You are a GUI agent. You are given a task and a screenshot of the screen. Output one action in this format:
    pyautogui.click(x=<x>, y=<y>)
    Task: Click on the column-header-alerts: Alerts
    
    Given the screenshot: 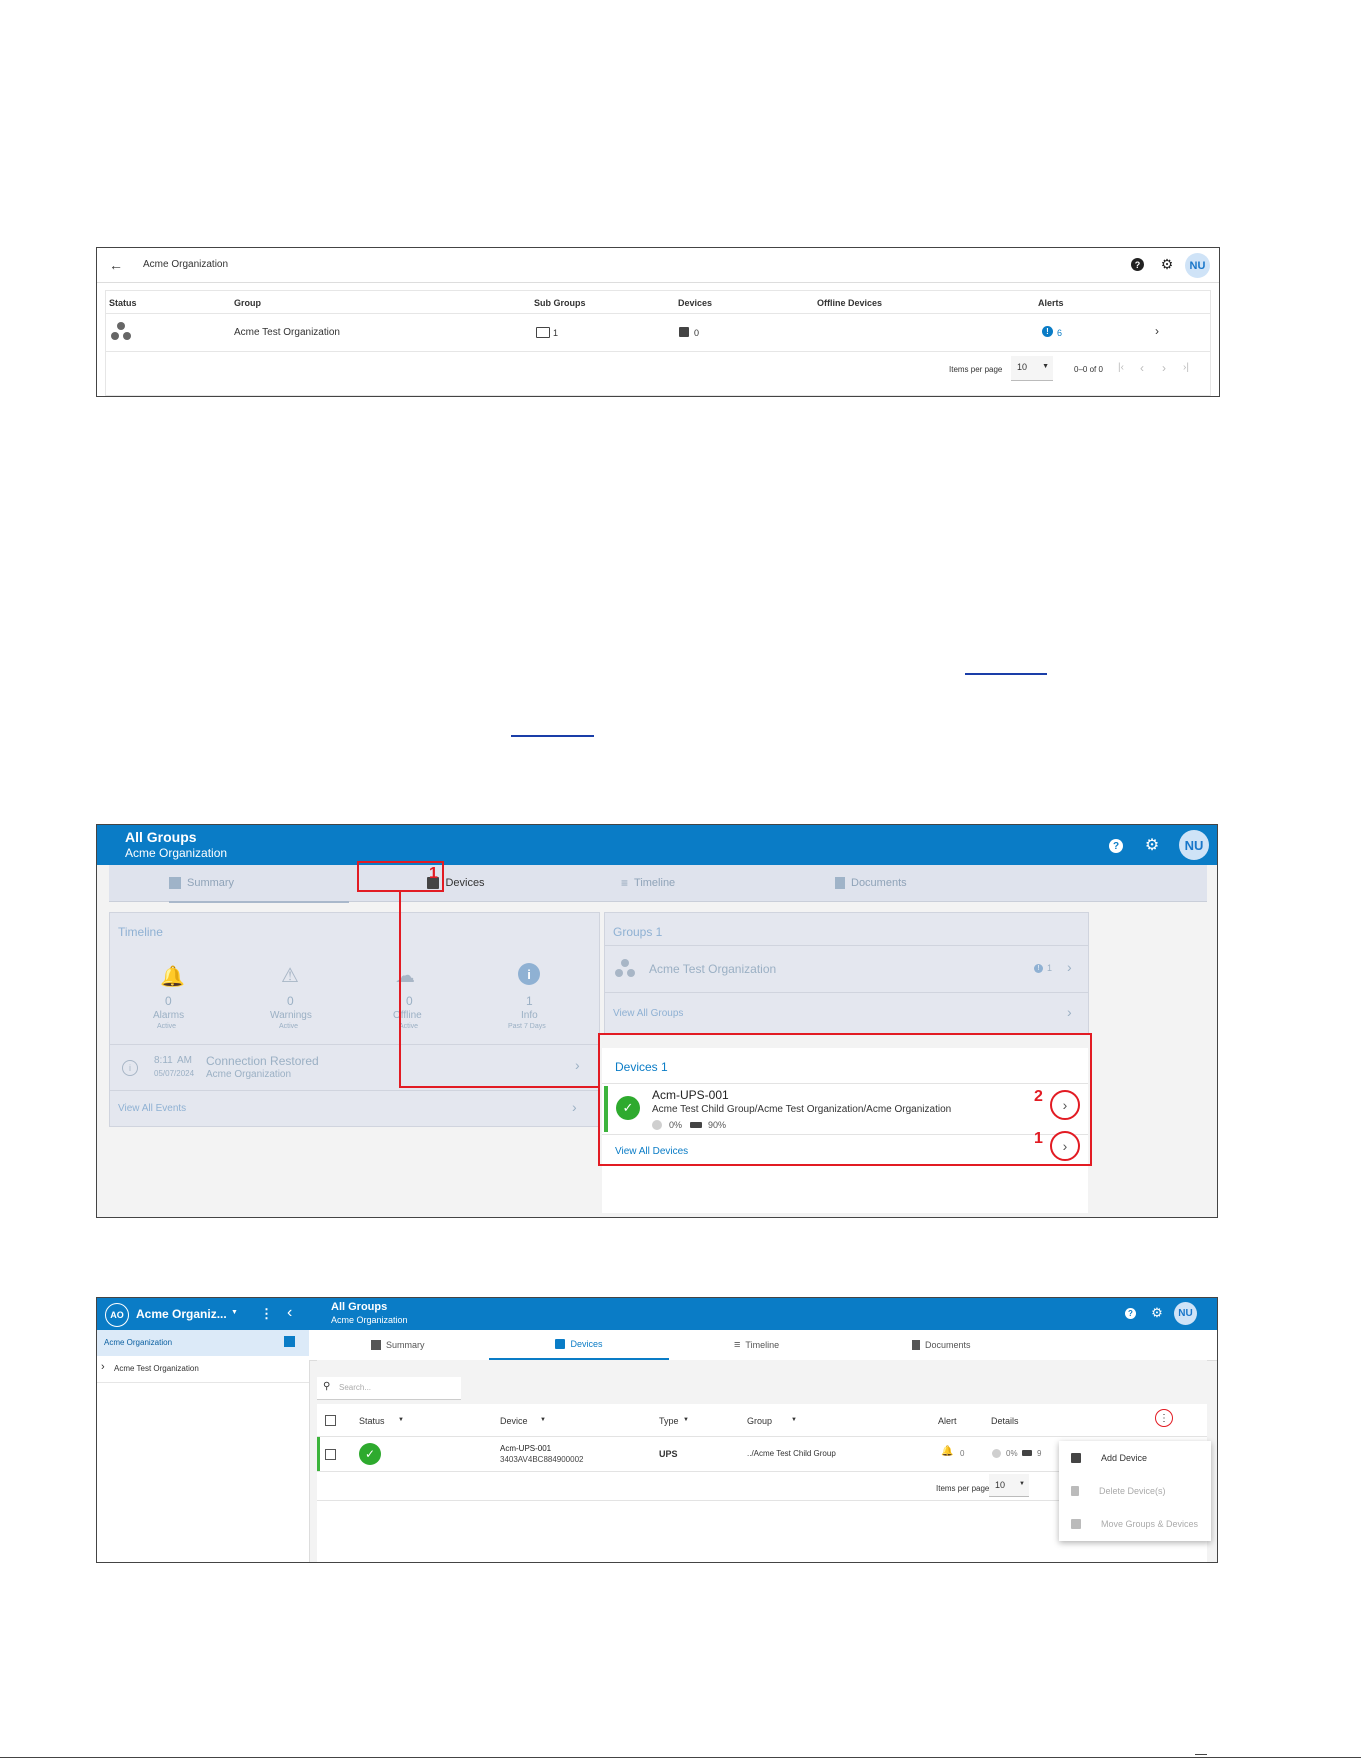 What is the action you would take?
    pyautogui.click(x=1051, y=303)
    